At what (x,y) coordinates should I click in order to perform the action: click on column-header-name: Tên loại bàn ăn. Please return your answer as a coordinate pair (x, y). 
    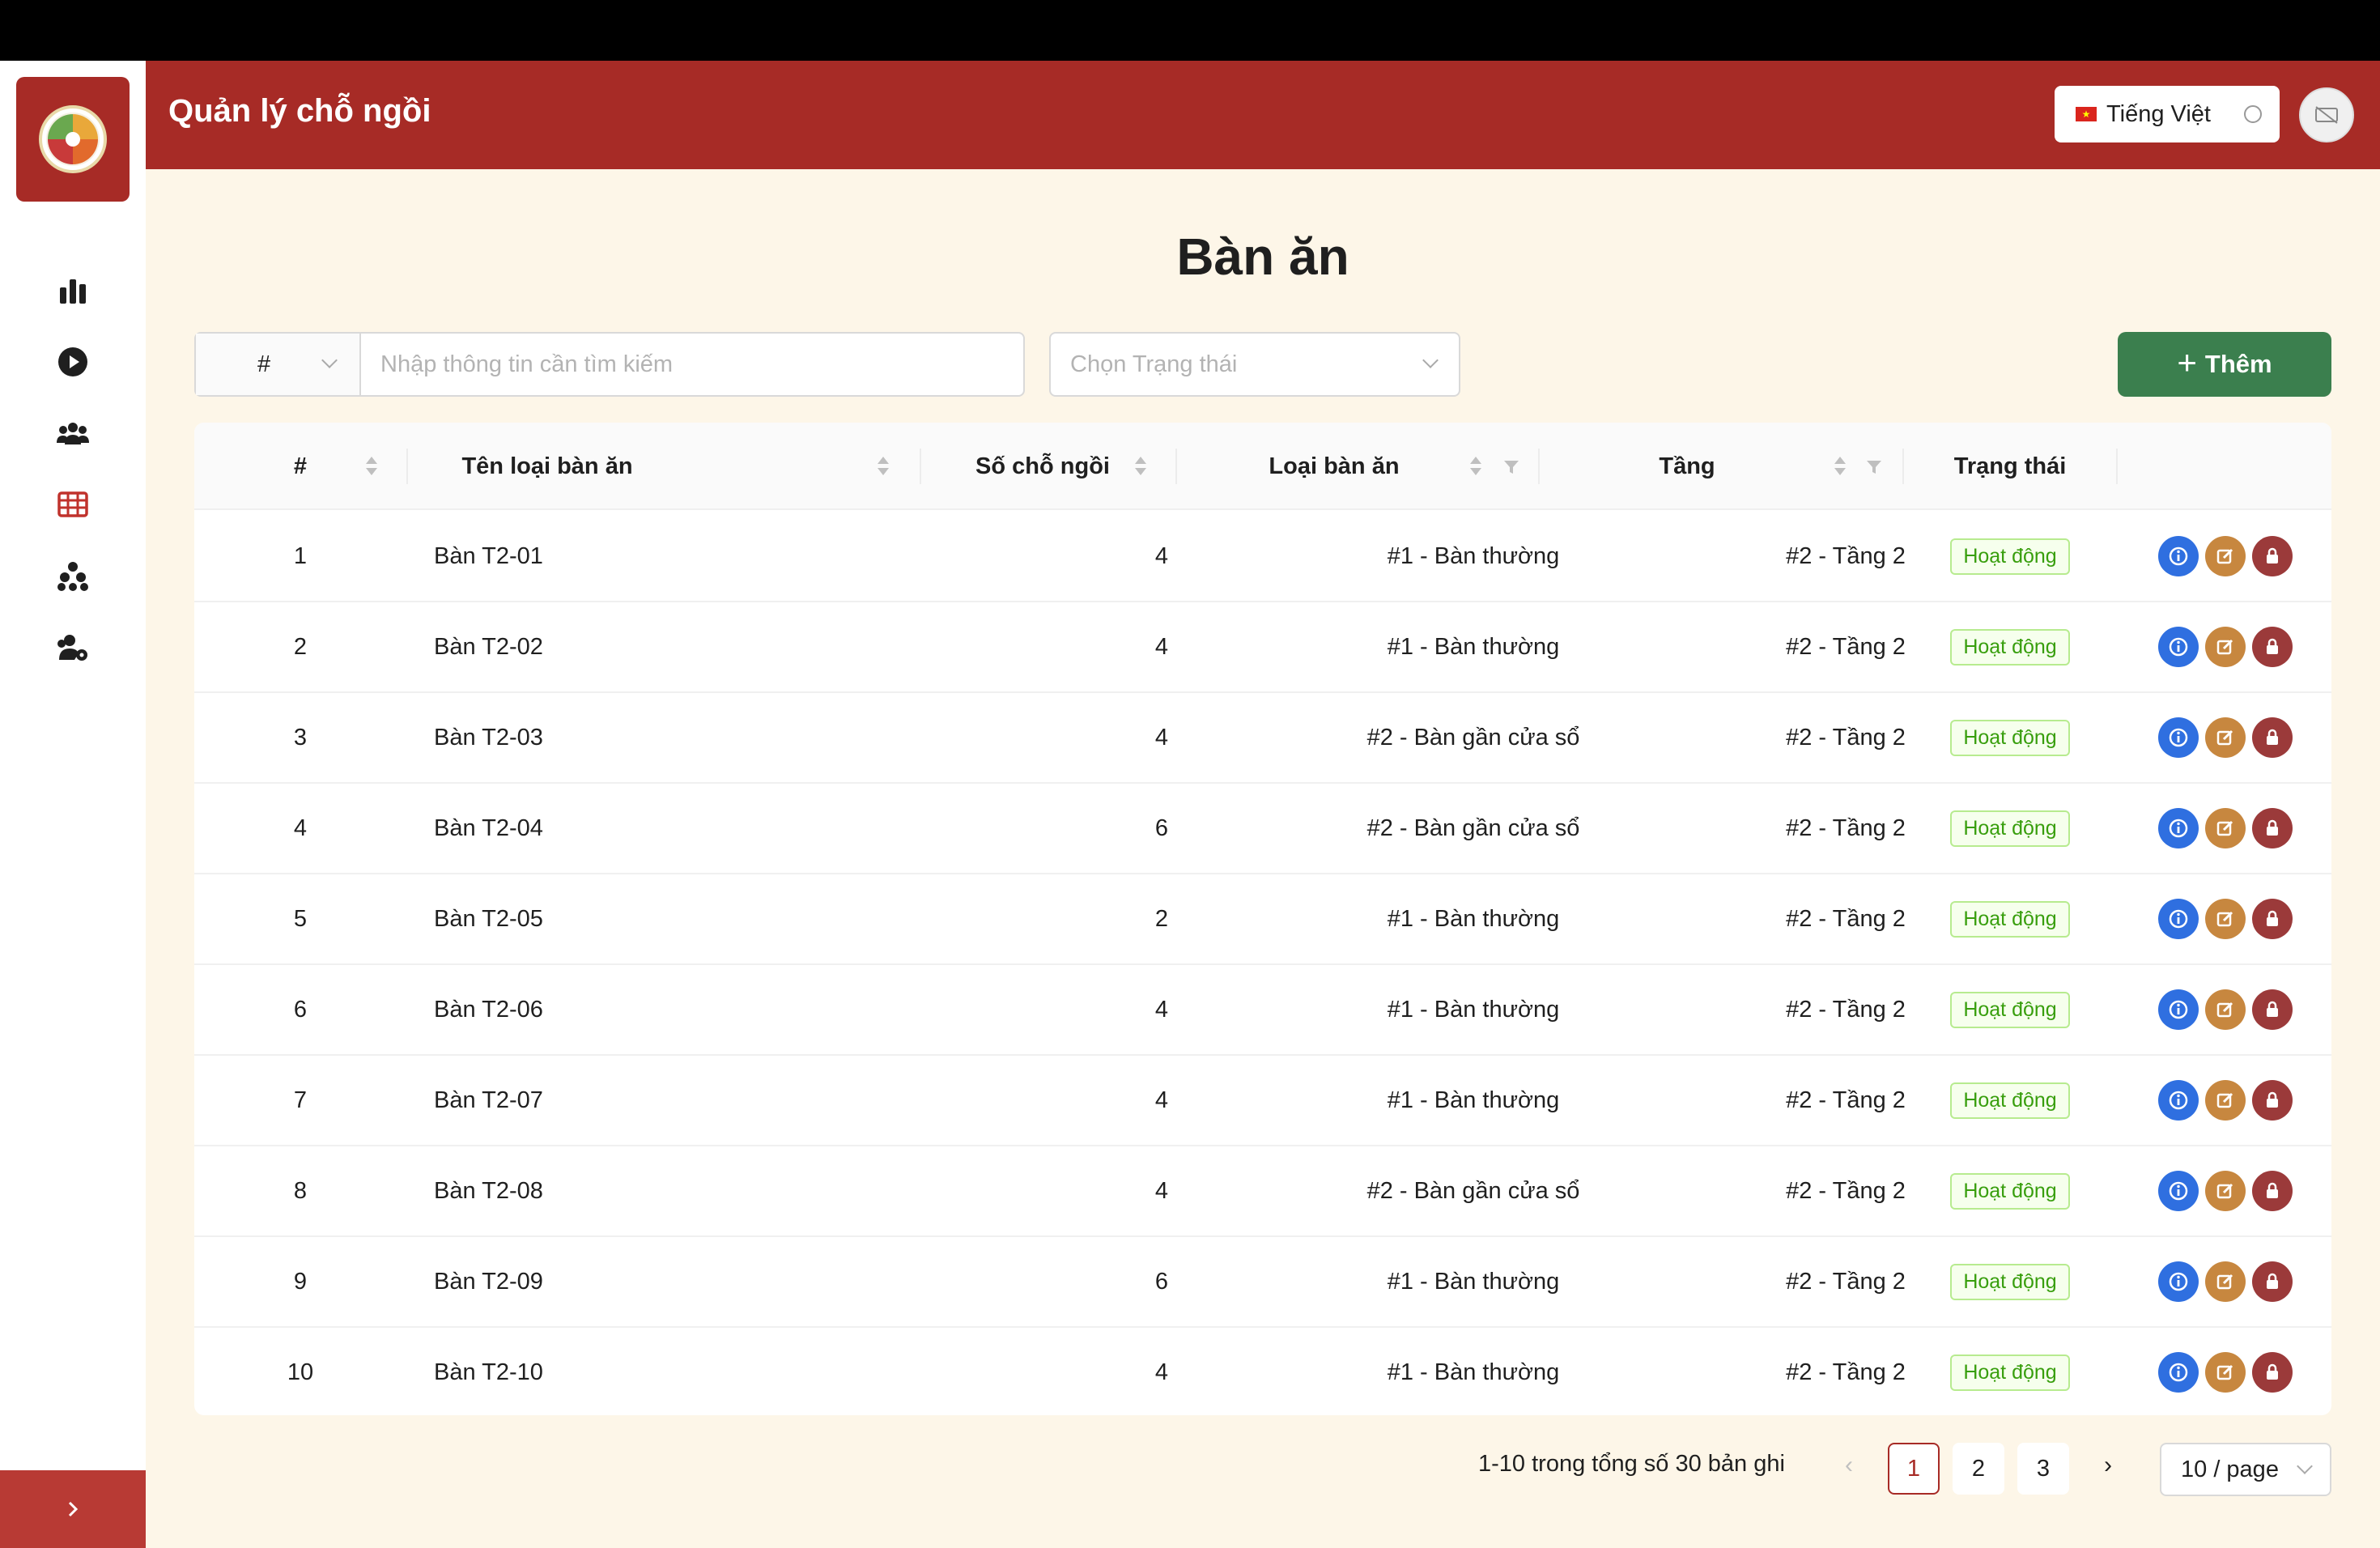
    Looking at the image, I should click on (547, 467).